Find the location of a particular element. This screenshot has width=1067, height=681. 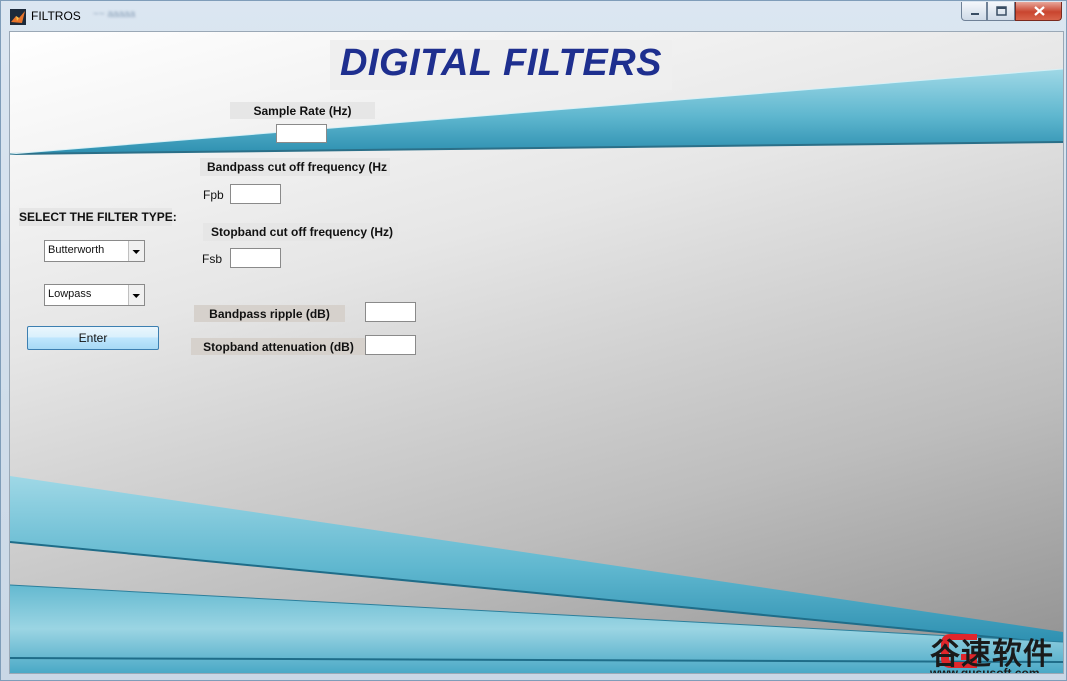

filter-response-dropdown: Lowpass is located at coordinates (94, 295).